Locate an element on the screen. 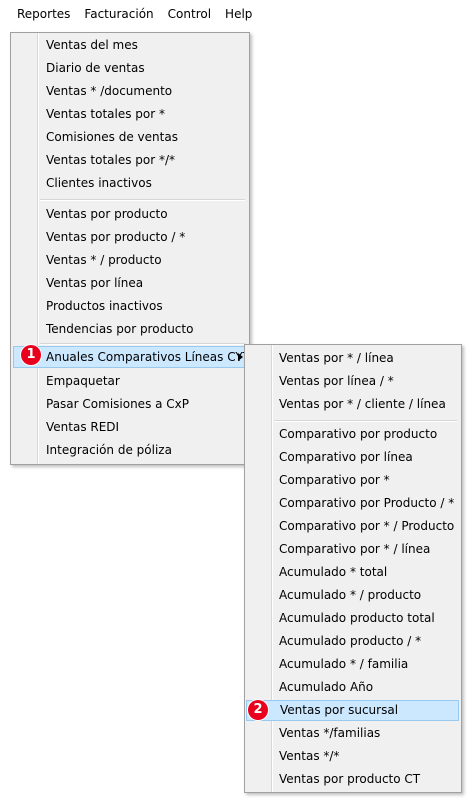  submenu-item: Acumulado Año is located at coordinates (353, 687).